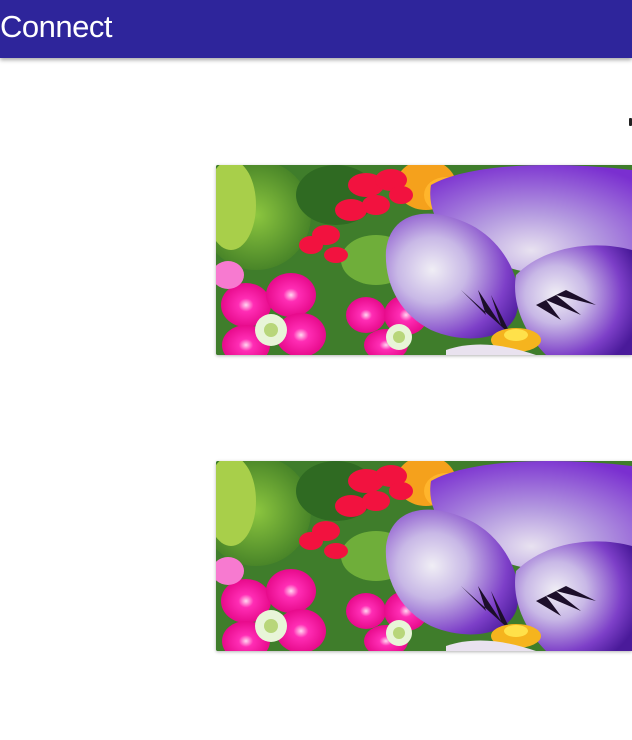  What do you see at coordinates (56, 26) in the screenshot?
I see `app-title: Connect` at bounding box center [56, 26].